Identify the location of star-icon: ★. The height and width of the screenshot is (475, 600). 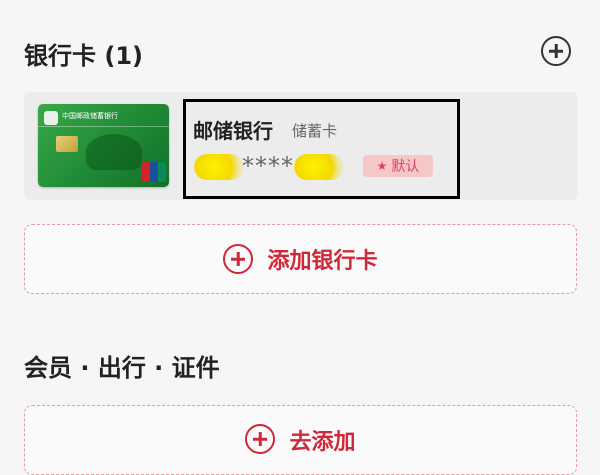
(382, 166).